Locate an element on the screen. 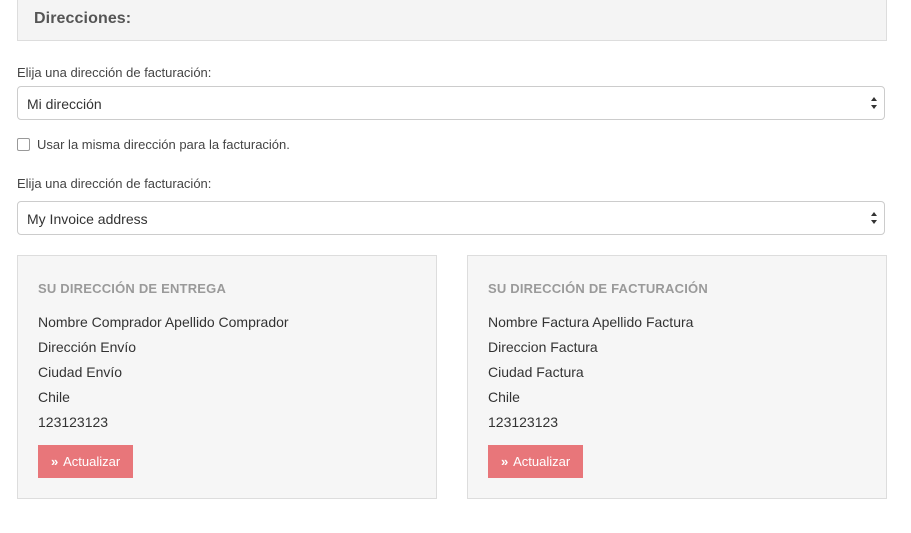 The height and width of the screenshot is (533, 911). invoice-street: Direccion Factura is located at coordinates (543, 347).